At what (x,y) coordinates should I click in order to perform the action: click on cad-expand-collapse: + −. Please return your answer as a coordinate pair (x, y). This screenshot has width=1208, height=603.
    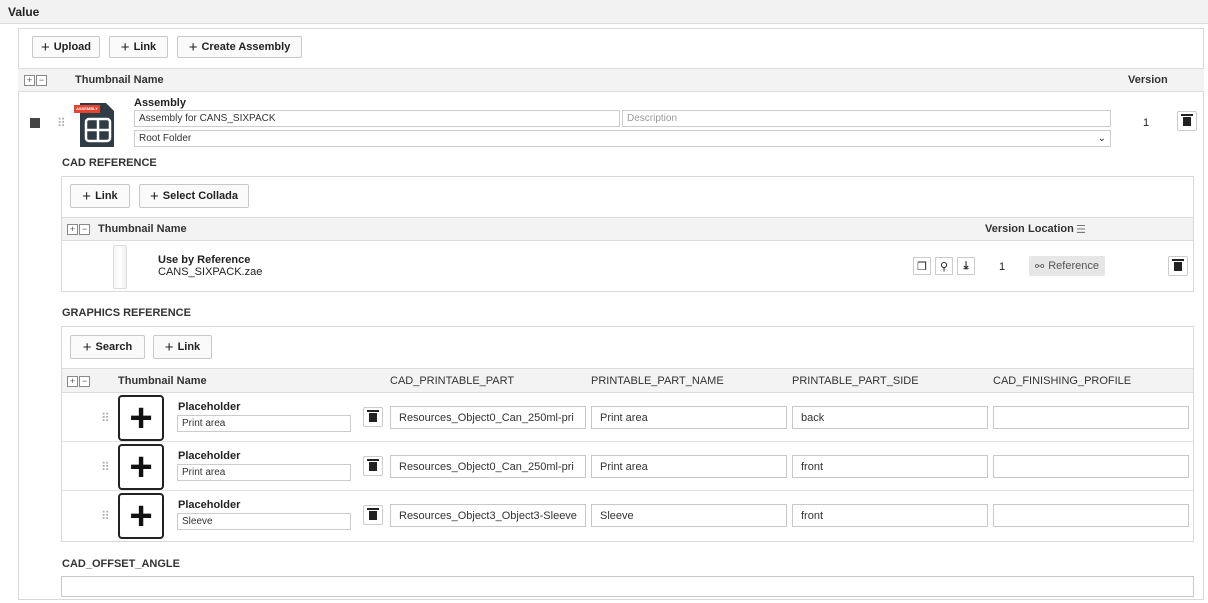
    Looking at the image, I should click on (78, 229).